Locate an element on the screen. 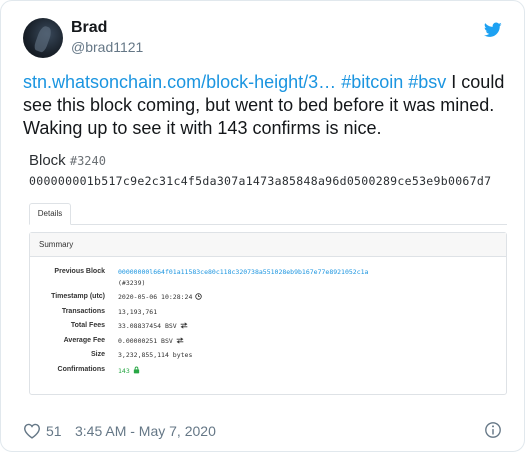  block-number: #3240 is located at coordinates (87, 161).